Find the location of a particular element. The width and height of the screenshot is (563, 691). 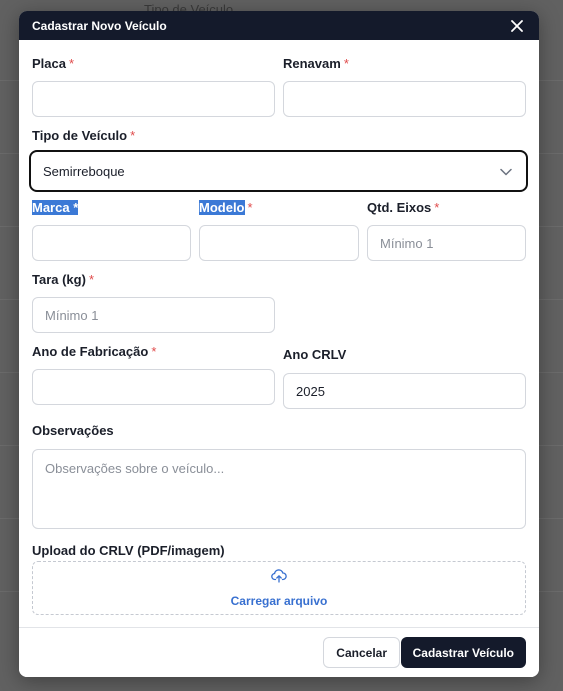

renavam-input is located at coordinates (404, 99).